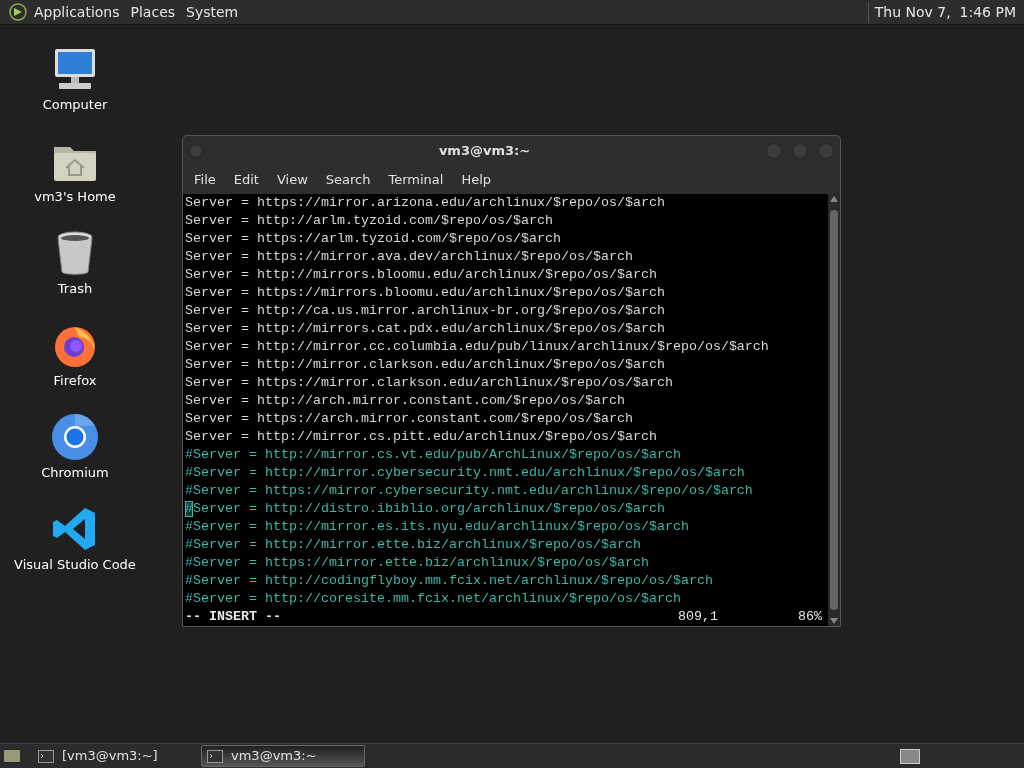 This screenshot has height=768, width=1024. Describe the element at coordinates (834, 621) in the screenshot. I see `scroll-down-icon` at that location.